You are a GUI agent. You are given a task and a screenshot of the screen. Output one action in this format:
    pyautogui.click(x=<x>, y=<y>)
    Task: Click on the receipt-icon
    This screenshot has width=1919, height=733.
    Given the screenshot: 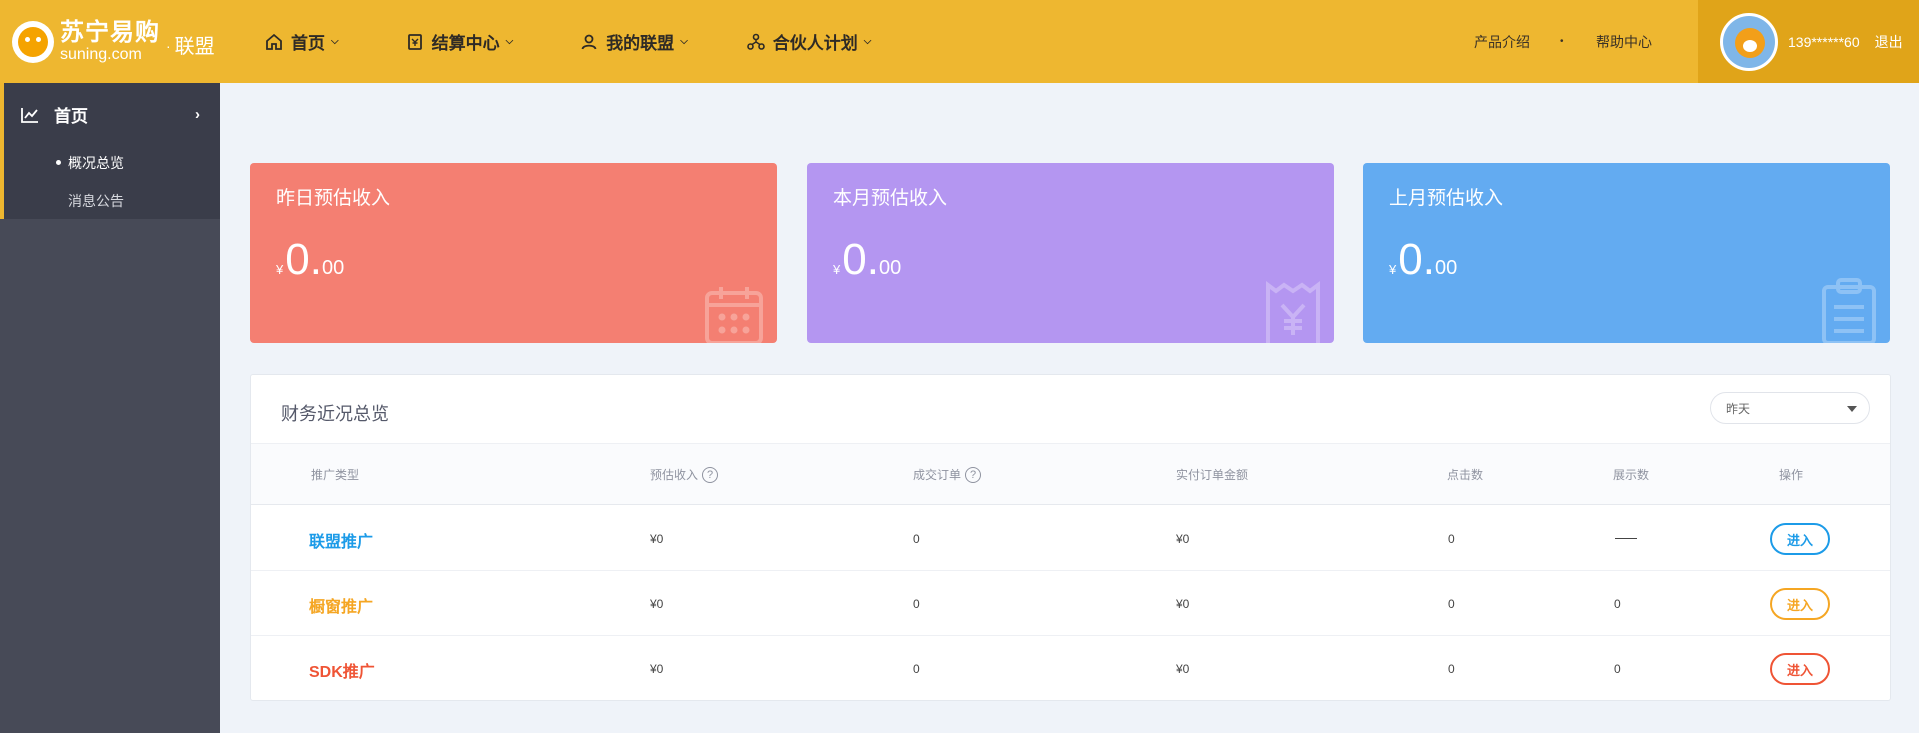 What is the action you would take?
    pyautogui.click(x=1293, y=312)
    